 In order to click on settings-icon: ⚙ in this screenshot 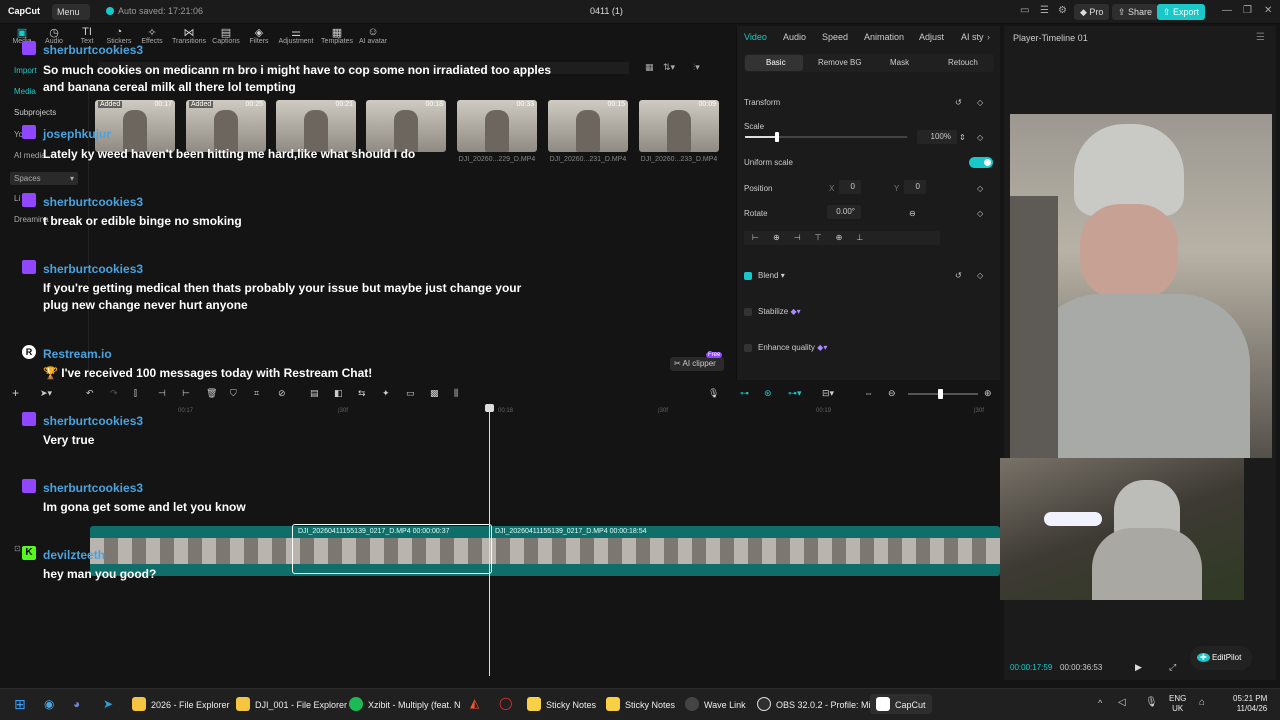, I will do `click(1062, 10)`.